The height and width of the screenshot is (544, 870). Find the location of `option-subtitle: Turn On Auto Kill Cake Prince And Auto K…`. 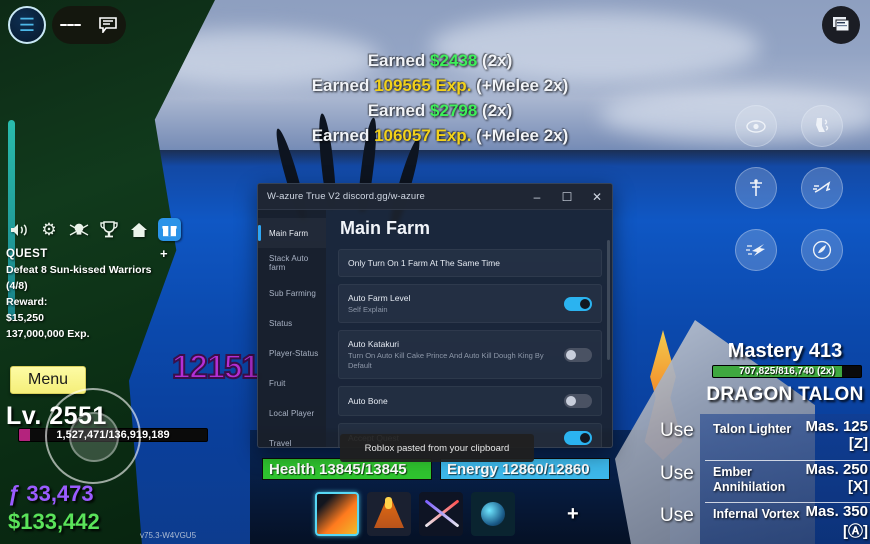

option-subtitle: Turn On Auto Kill Cake Prince And Auto K… is located at coordinates (446, 360).